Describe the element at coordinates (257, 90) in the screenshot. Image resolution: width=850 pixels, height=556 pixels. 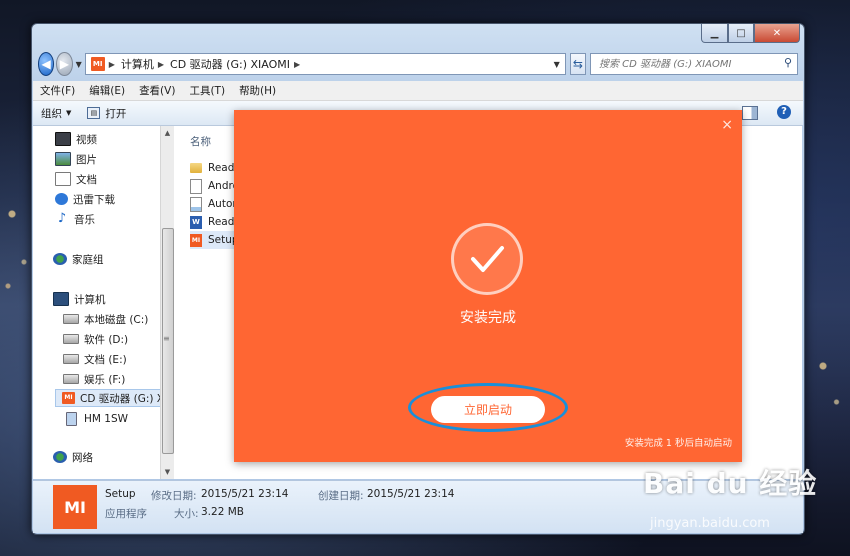
I see `menu-help: 帮助(H)` at that location.